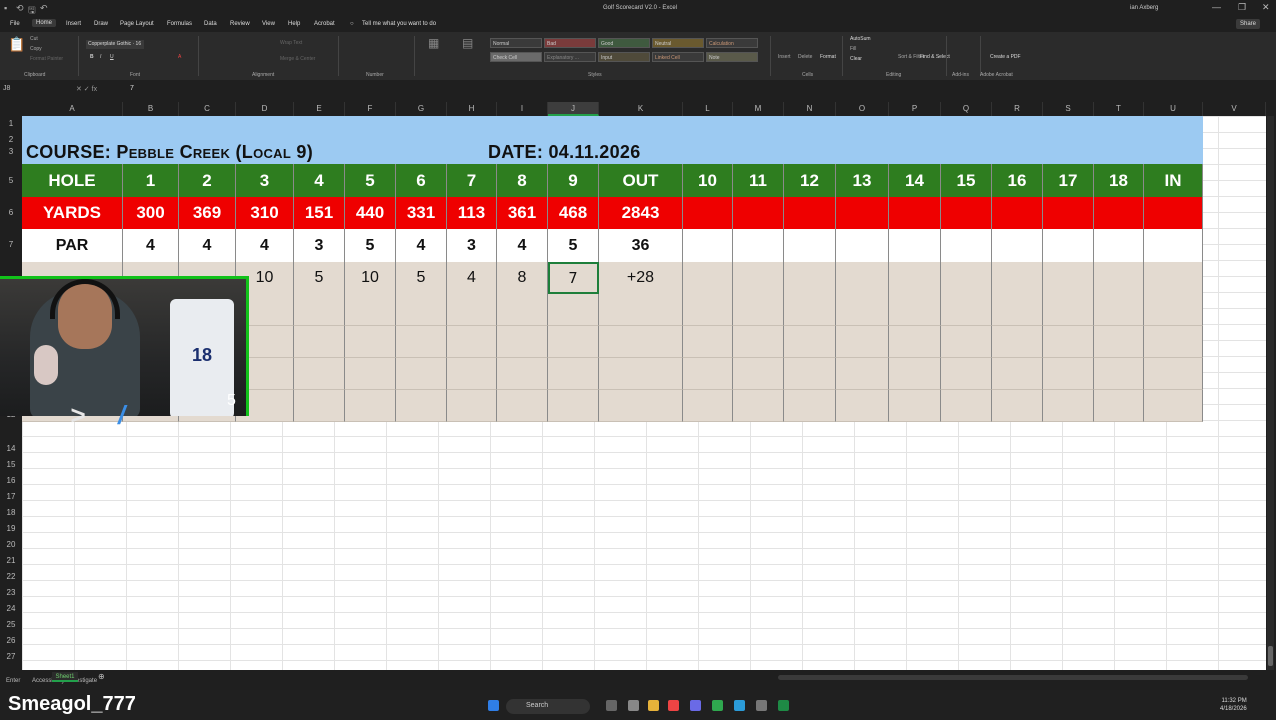 This screenshot has width=1276, height=720. I want to click on hole-cell-13: 12, so click(810, 180).